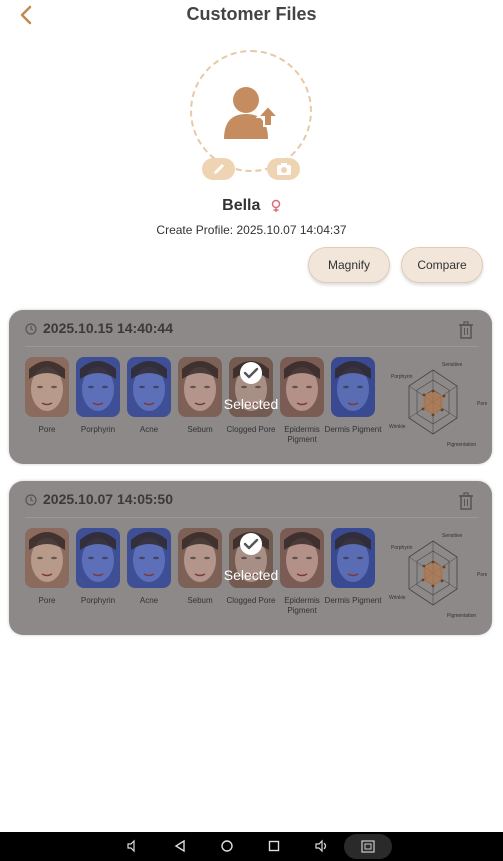 The image size is (503, 861). Describe the element at coordinates (274, 846) in the screenshot. I see `recents-nav-icon` at that location.